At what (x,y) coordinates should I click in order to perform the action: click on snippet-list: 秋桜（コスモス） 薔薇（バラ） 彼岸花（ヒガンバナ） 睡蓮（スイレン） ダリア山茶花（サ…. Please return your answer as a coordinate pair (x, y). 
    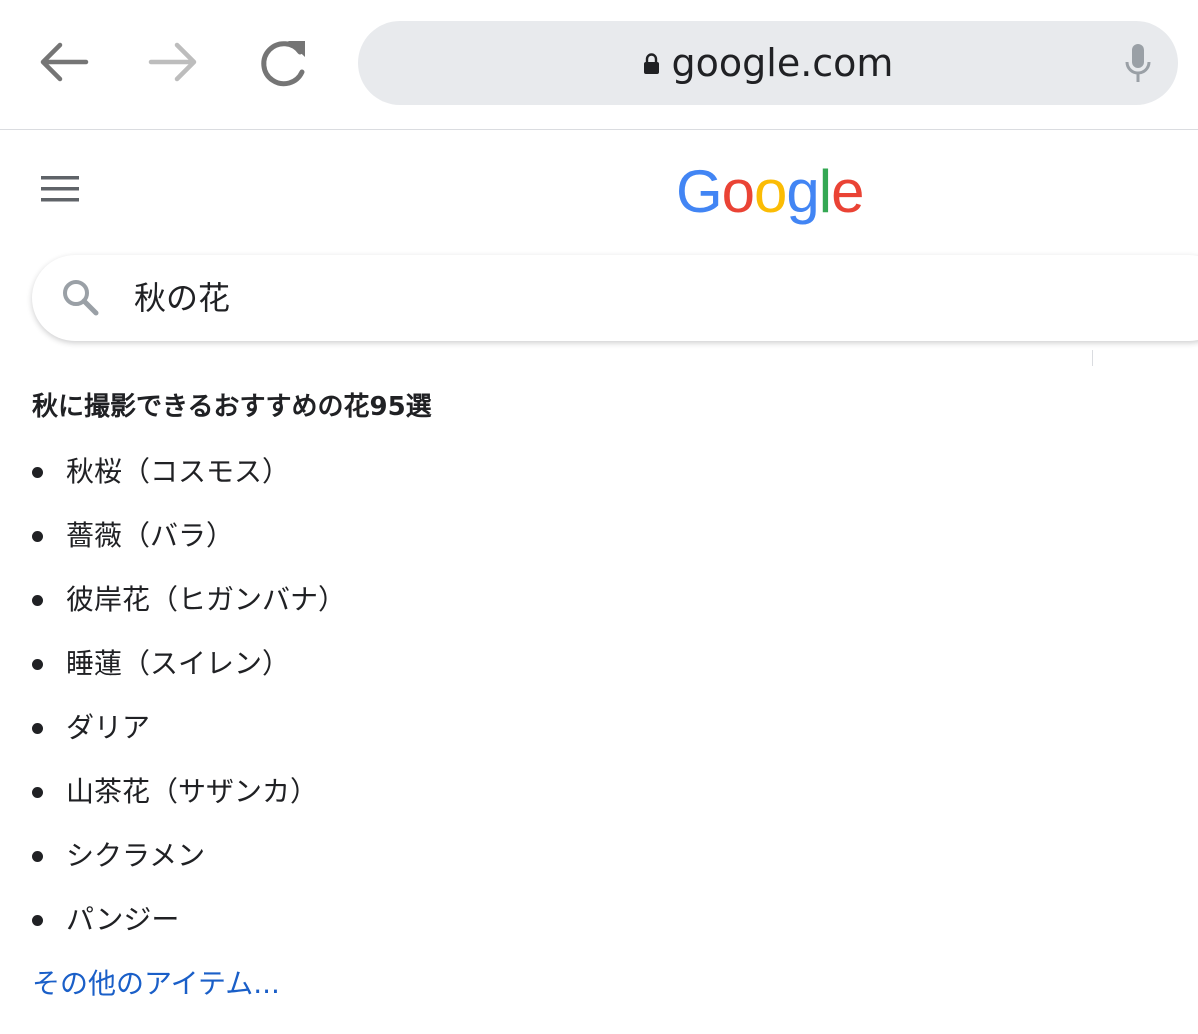
    Looking at the image, I should click on (189, 696).